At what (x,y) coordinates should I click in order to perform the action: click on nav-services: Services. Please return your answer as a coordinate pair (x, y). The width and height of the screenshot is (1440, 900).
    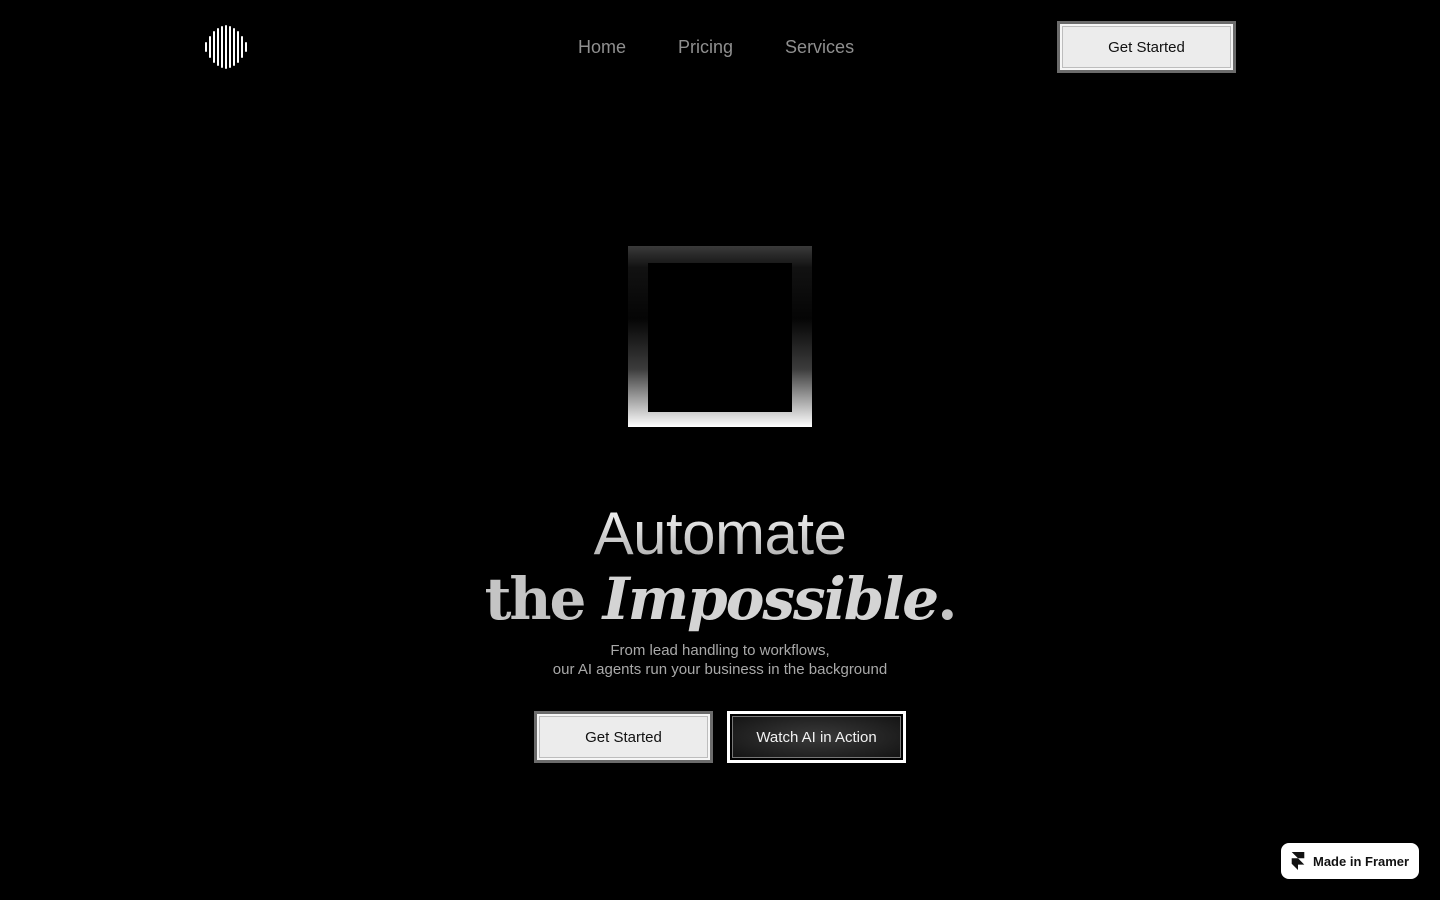
    Looking at the image, I should click on (819, 47).